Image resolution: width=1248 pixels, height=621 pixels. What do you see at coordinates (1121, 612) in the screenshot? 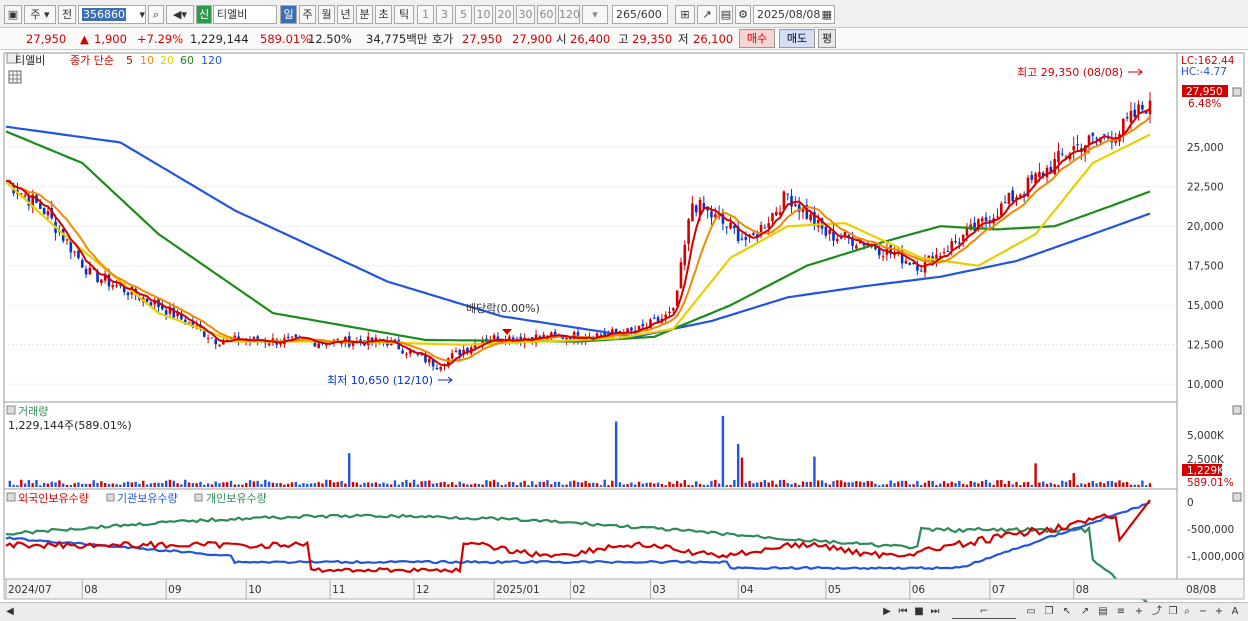
I see `fib-icon: ≡` at bounding box center [1121, 612].